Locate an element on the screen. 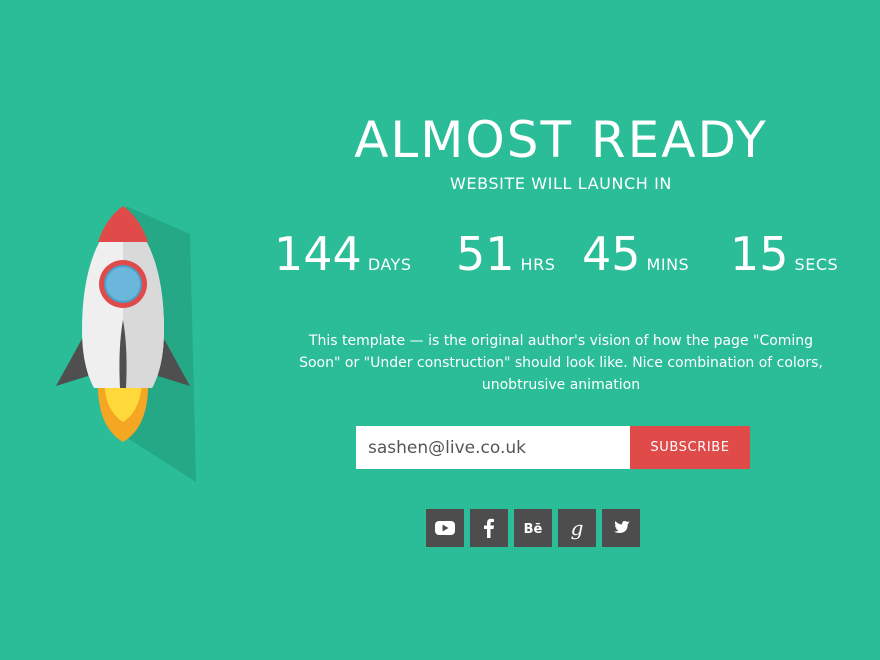 The width and height of the screenshot is (880, 660). countdown-days: 144 DAYS is located at coordinates (342, 254).